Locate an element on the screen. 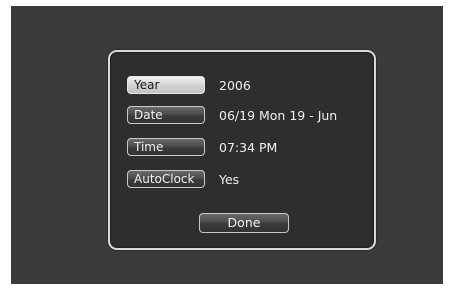 This screenshot has width=454, height=290. time-button: Time is located at coordinates (166, 147).